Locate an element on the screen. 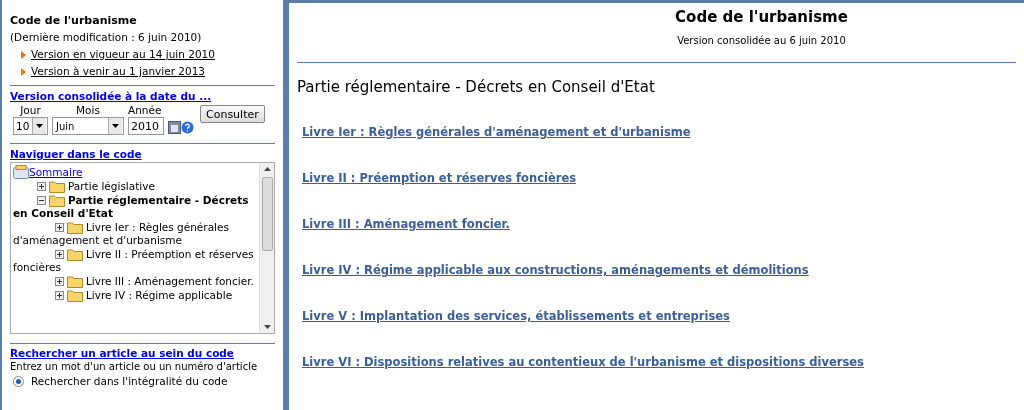 This screenshot has width=1024, height=410. help-icon is located at coordinates (187, 127).